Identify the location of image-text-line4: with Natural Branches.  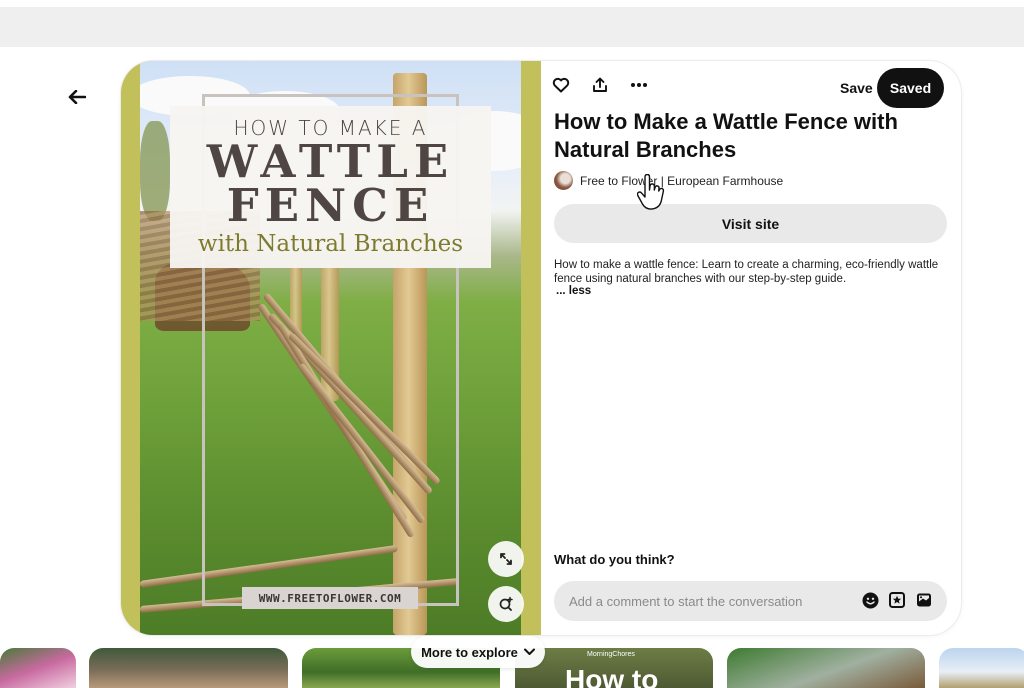
(330, 244).